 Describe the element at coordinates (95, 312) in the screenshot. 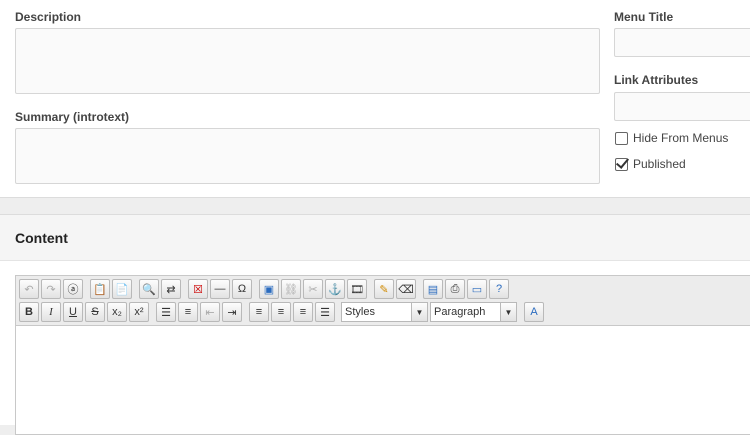

I see `strikethrough-icon: S` at that location.